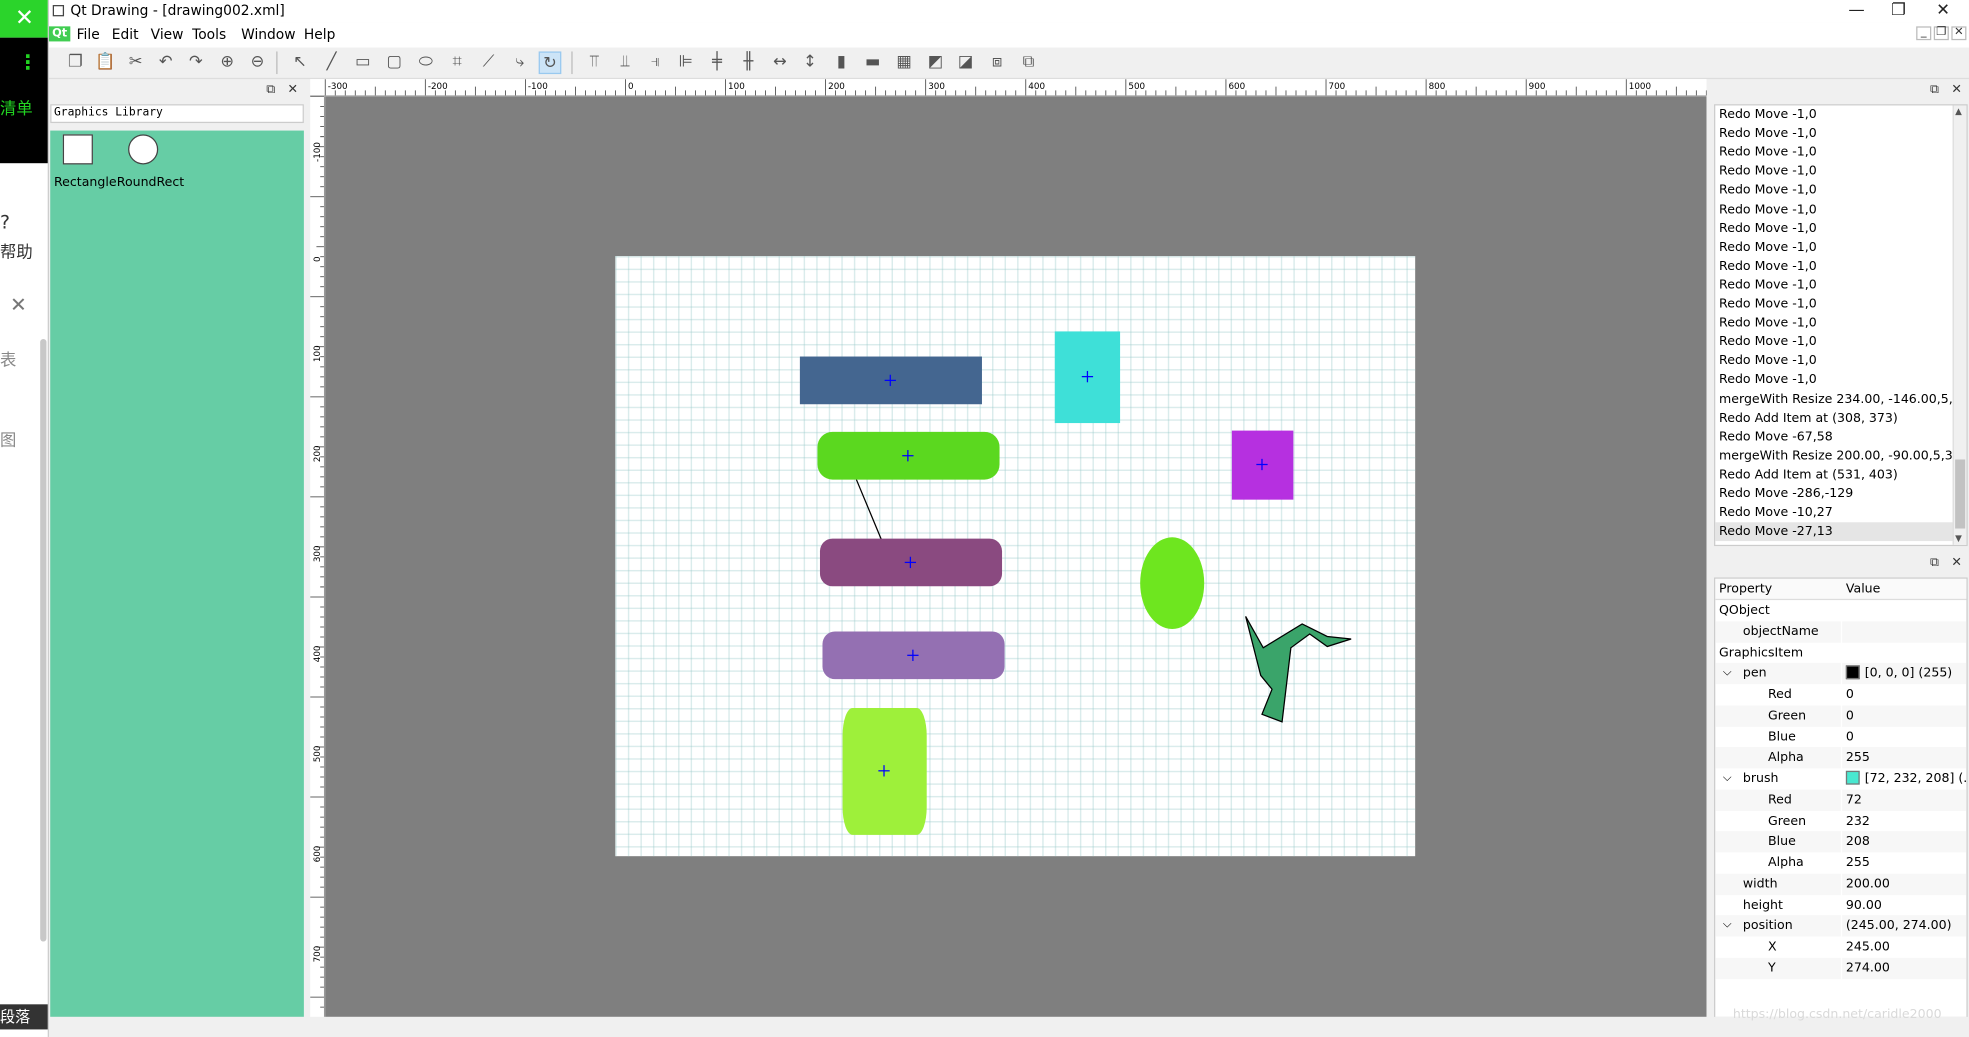 The width and height of the screenshot is (1969, 1037). What do you see at coordinates (1840, 694) in the screenshot?
I see `property-row: Red 0` at bounding box center [1840, 694].